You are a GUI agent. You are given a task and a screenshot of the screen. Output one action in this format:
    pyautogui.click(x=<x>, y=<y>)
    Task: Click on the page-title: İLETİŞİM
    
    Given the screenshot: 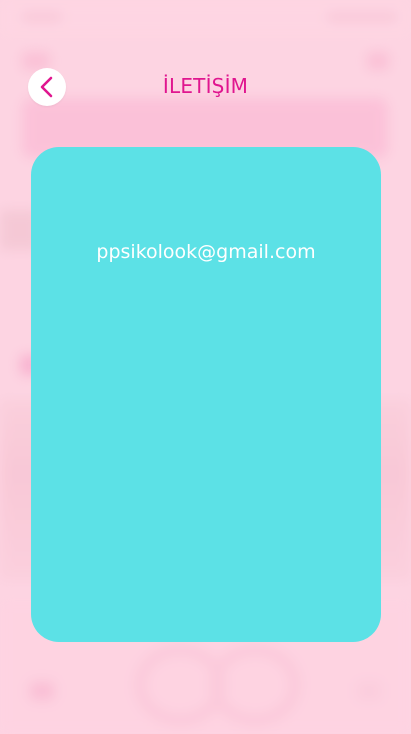 What is the action you would take?
    pyautogui.click(x=205, y=86)
    